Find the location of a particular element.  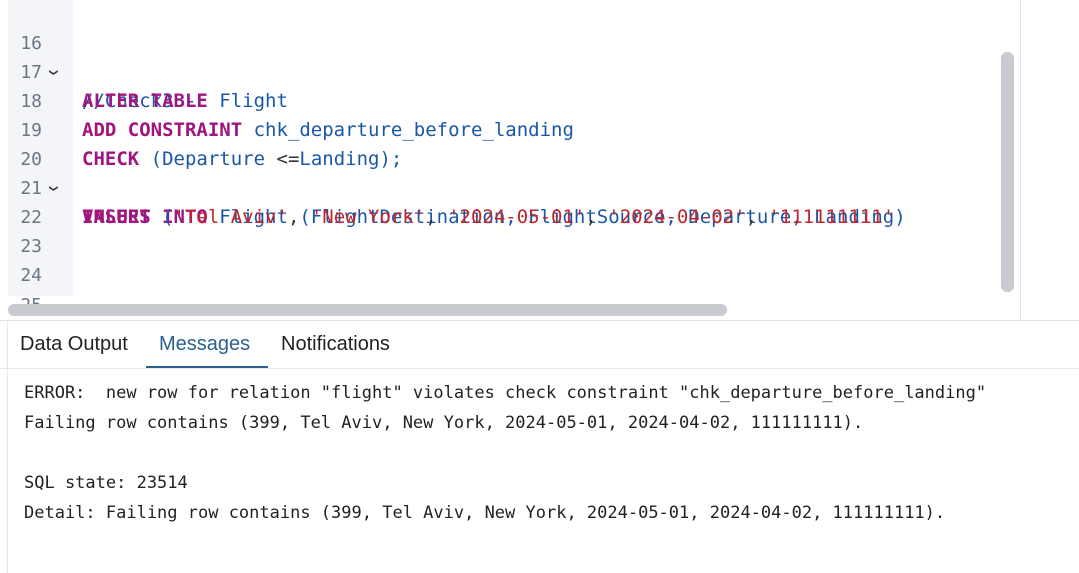

code-operator: <= is located at coordinates (288, 159).